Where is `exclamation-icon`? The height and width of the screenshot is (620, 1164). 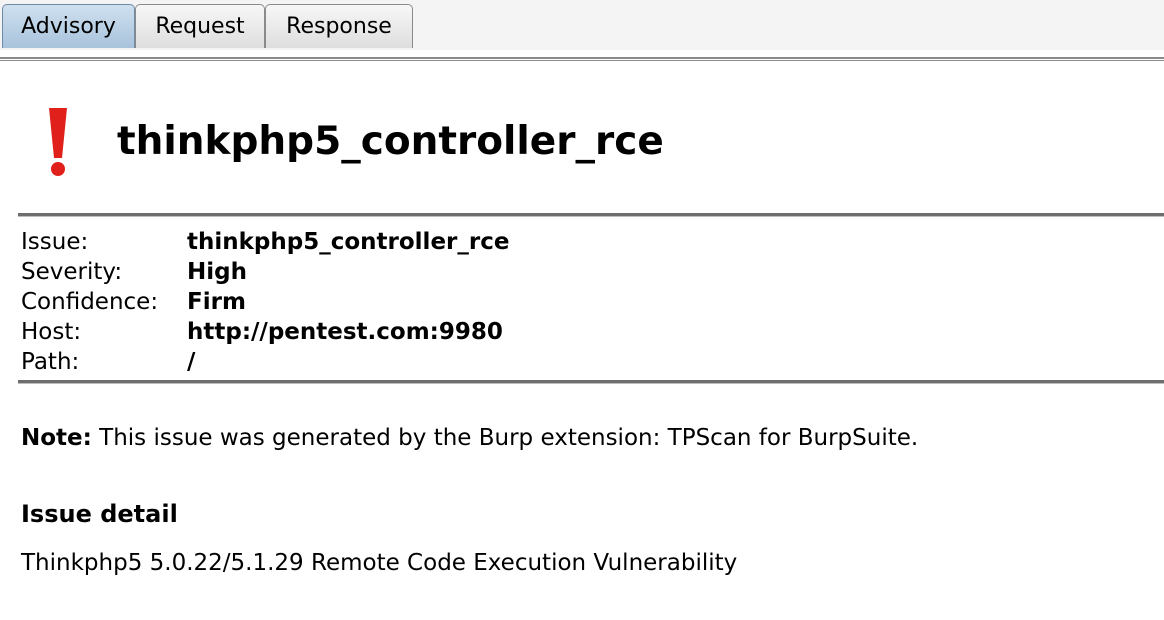
exclamation-icon is located at coordinates (58, 142).